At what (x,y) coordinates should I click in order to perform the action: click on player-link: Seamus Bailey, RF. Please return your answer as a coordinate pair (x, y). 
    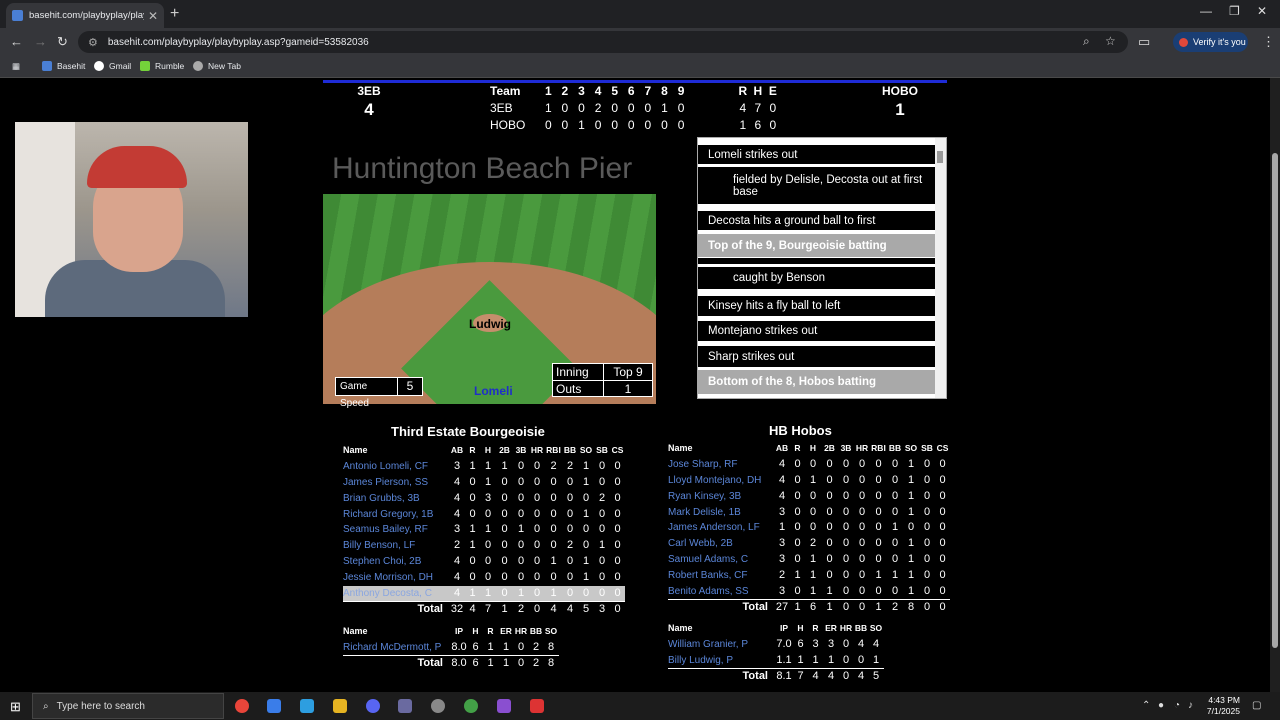
    Looking at the image, I should click on (396, 530).